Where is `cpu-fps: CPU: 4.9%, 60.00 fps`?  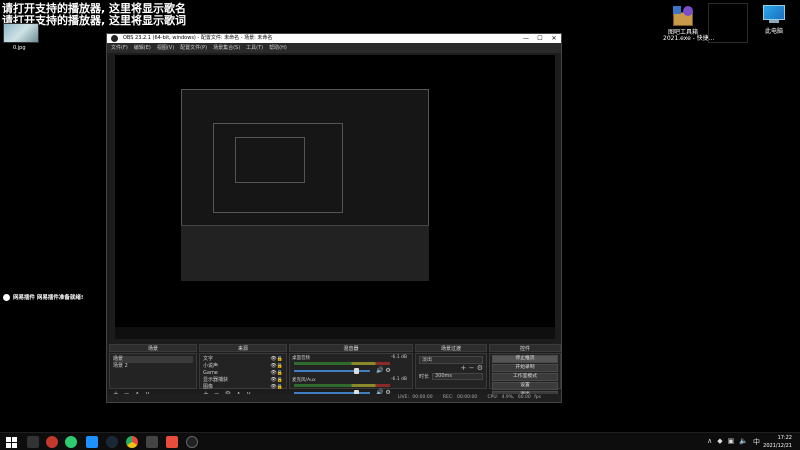 cpu-fps: CPU: 4.9%, 60.00 fps is located at coordinates (514, 397).